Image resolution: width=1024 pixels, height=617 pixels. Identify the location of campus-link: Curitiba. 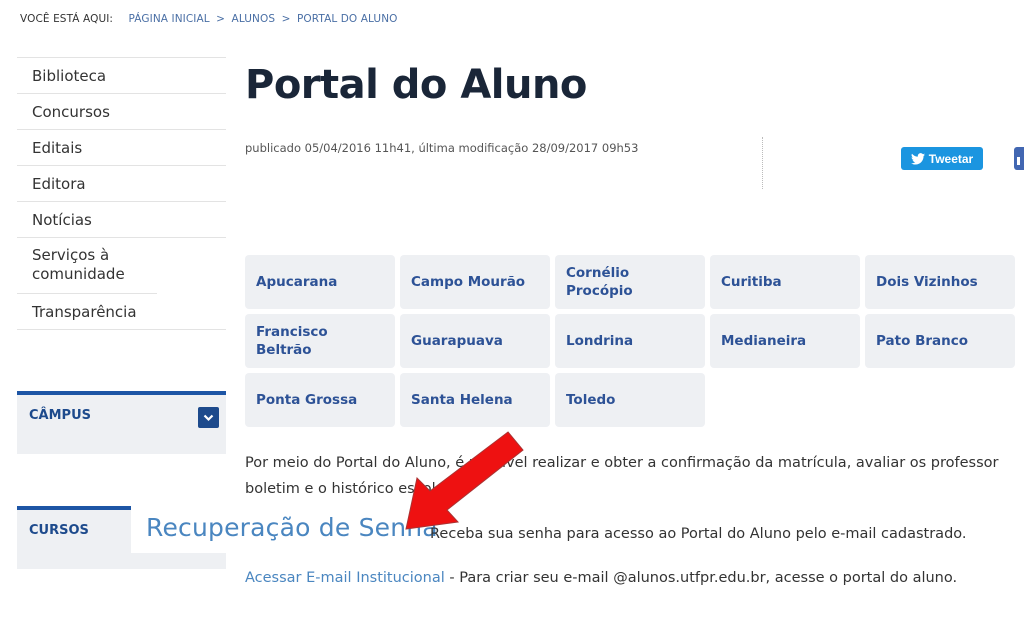
(785, 282).